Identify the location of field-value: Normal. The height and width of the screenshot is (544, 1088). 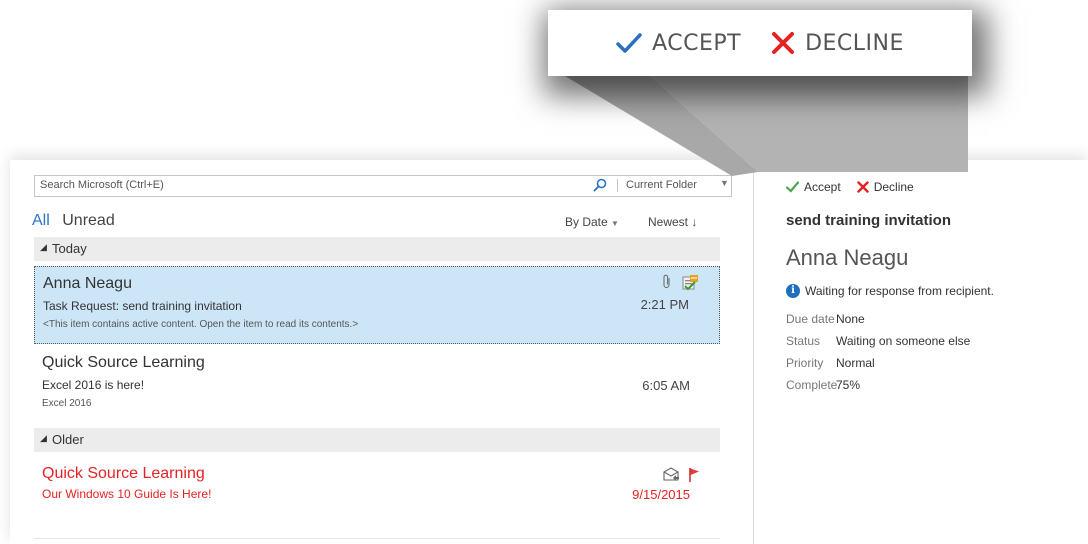
(855, 363).